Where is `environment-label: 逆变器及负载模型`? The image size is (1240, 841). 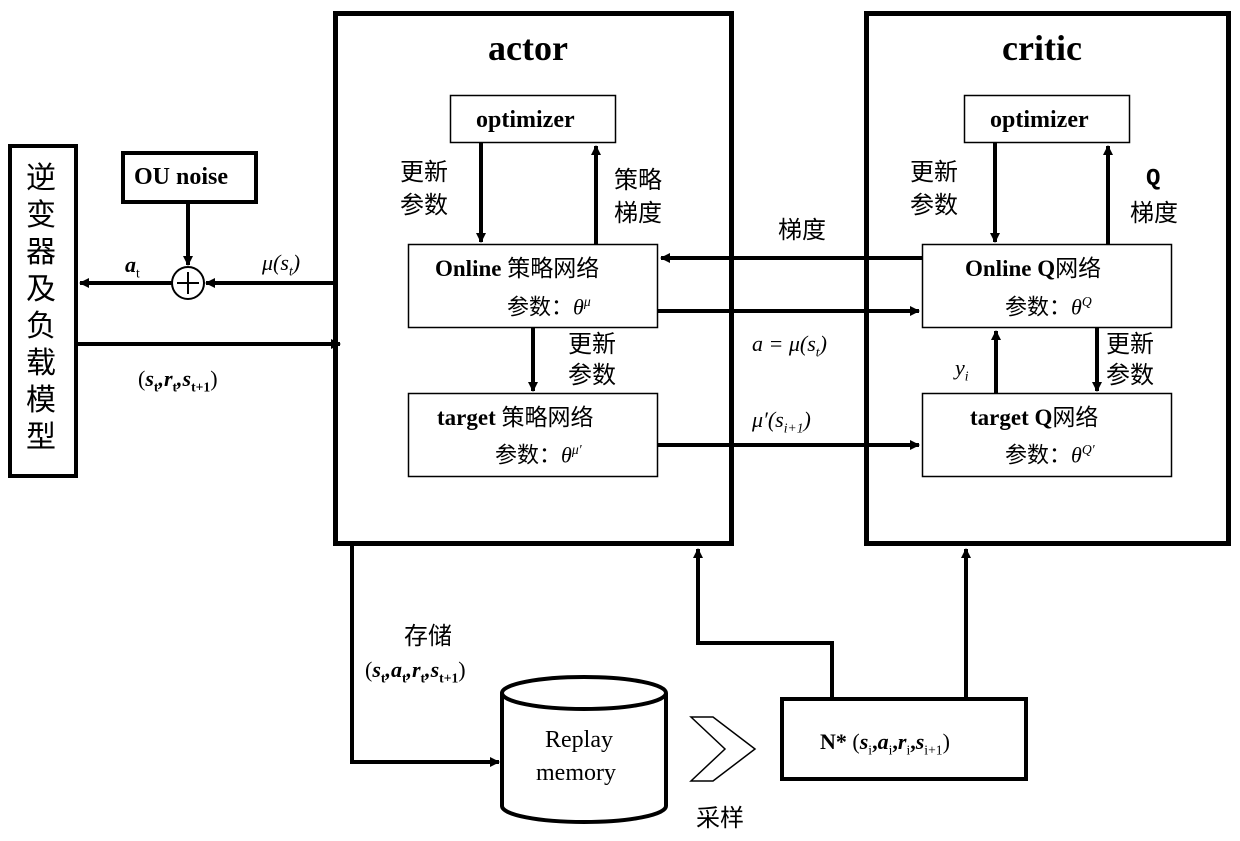 environment-label: 逆变器及负载模型 is located at coordinates (41, 308).